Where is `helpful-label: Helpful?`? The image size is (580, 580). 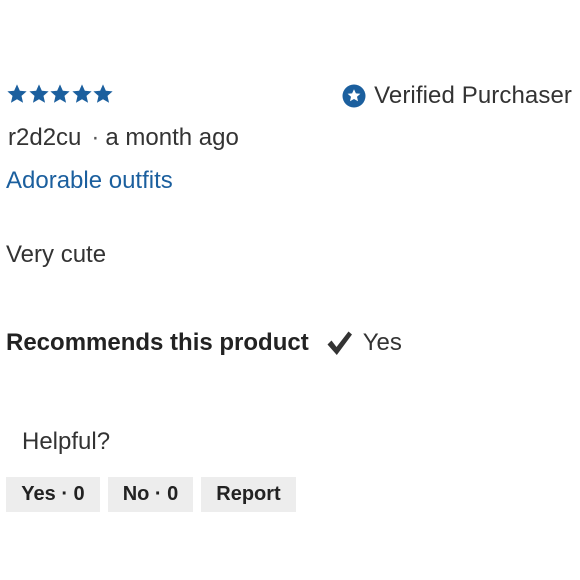 helpful-label: Helpful? is located at coordinates (66, 441).